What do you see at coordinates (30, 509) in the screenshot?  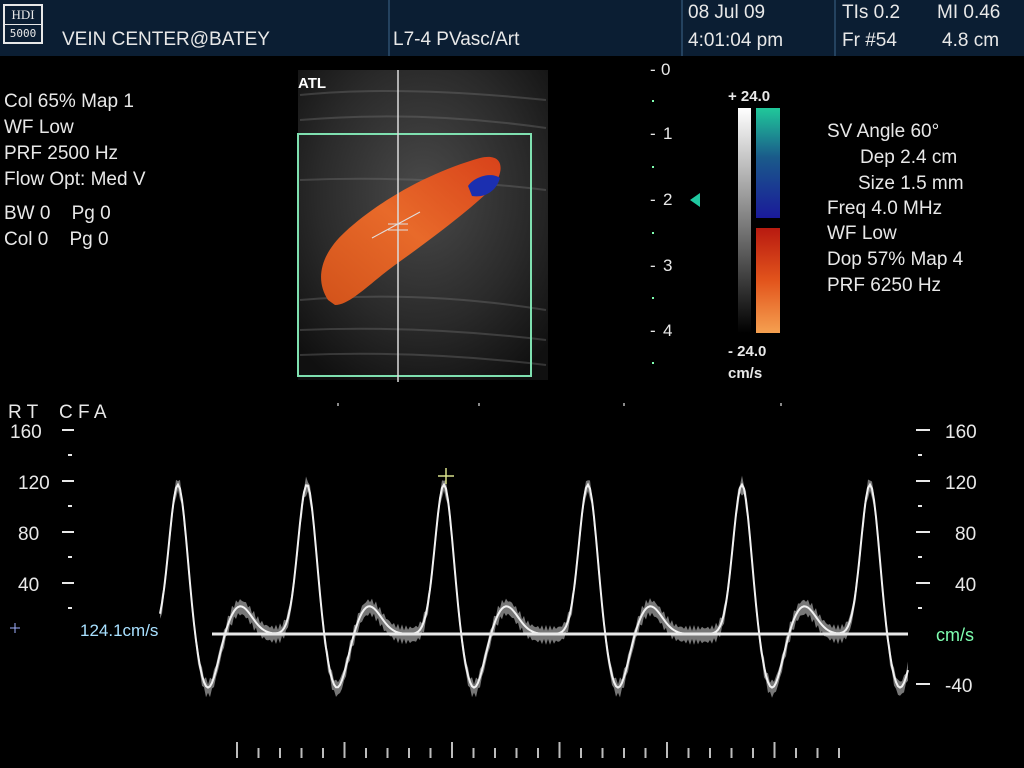 I see `velocity-scale-left: 160 120 80 40` at bounding box center [30, 509].